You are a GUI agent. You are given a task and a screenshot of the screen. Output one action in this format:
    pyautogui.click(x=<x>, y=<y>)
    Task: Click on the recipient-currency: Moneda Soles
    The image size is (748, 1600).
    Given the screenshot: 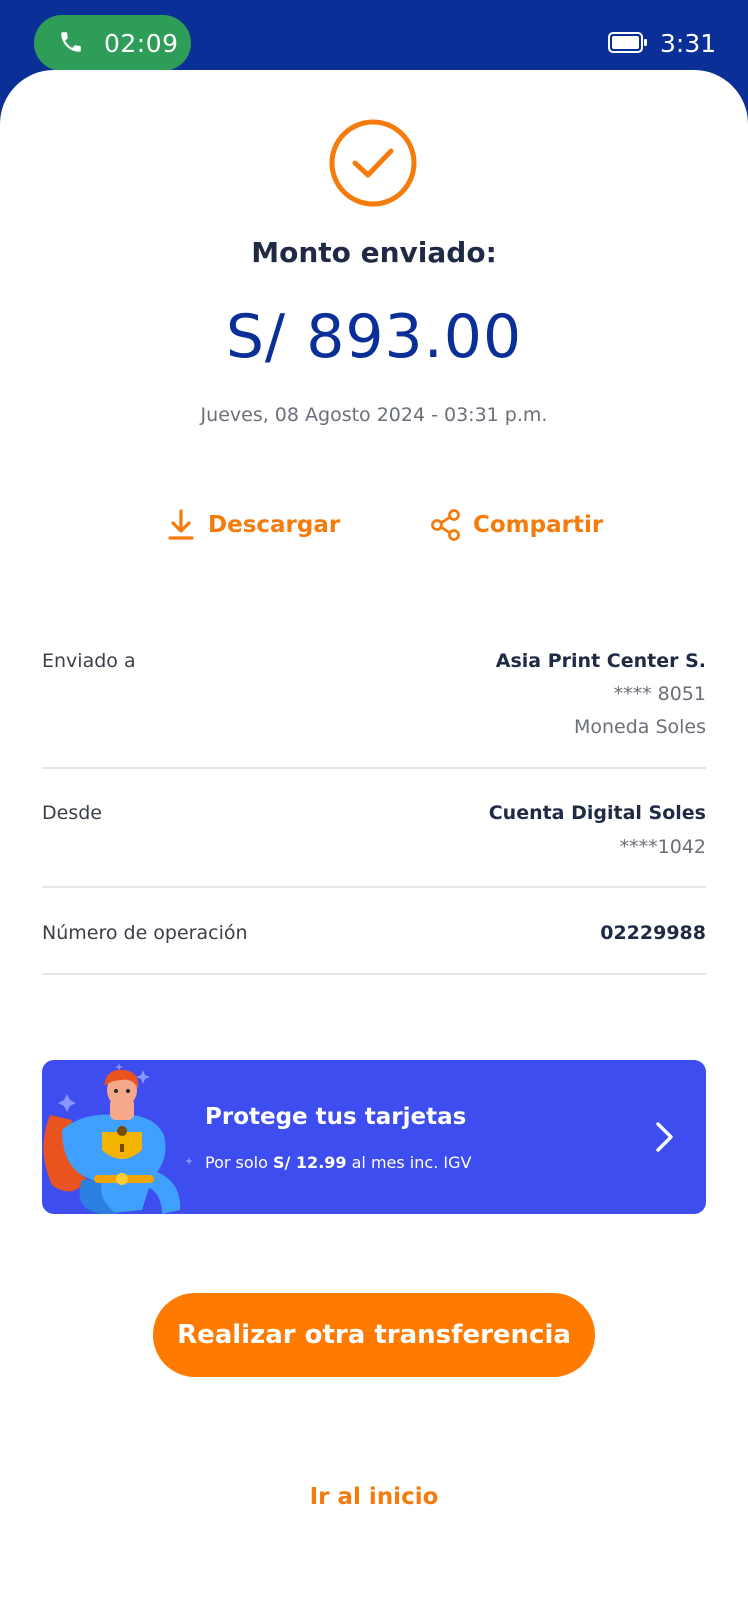 What is the action you would take?
    pyautogui.click(x=639, y=727)
    